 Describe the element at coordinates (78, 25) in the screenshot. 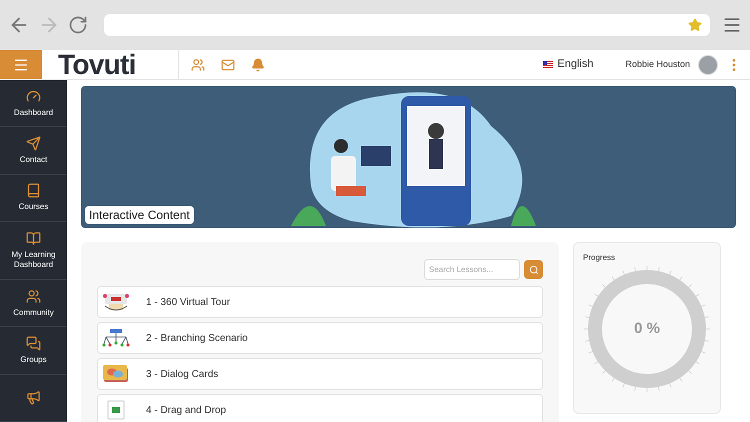

I see `reload-icon` at that location.